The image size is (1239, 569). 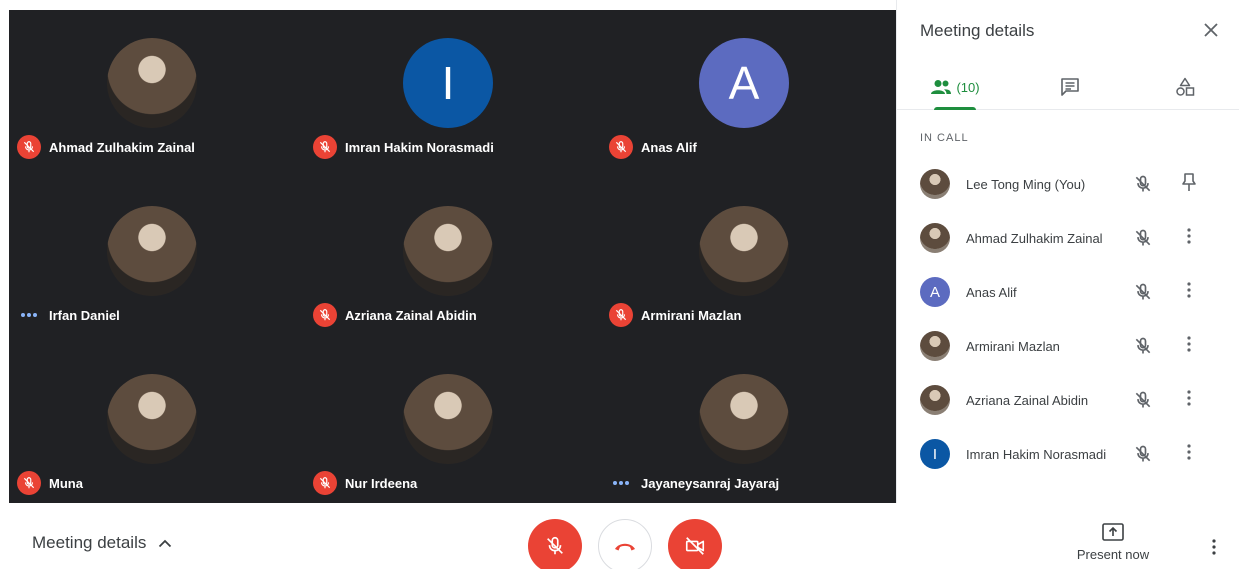 What do you see at coordinates (448, 83) in the screenshot?
I see `avatar-initial: I` at bounding box center [448, 83].